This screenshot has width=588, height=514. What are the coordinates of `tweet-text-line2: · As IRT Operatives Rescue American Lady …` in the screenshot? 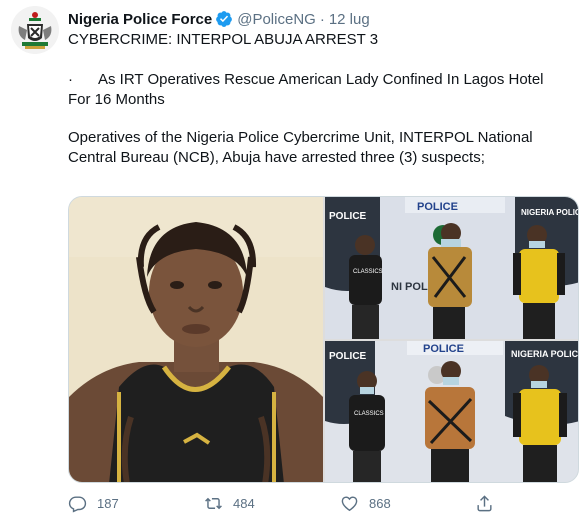 It's located at (318, 90).